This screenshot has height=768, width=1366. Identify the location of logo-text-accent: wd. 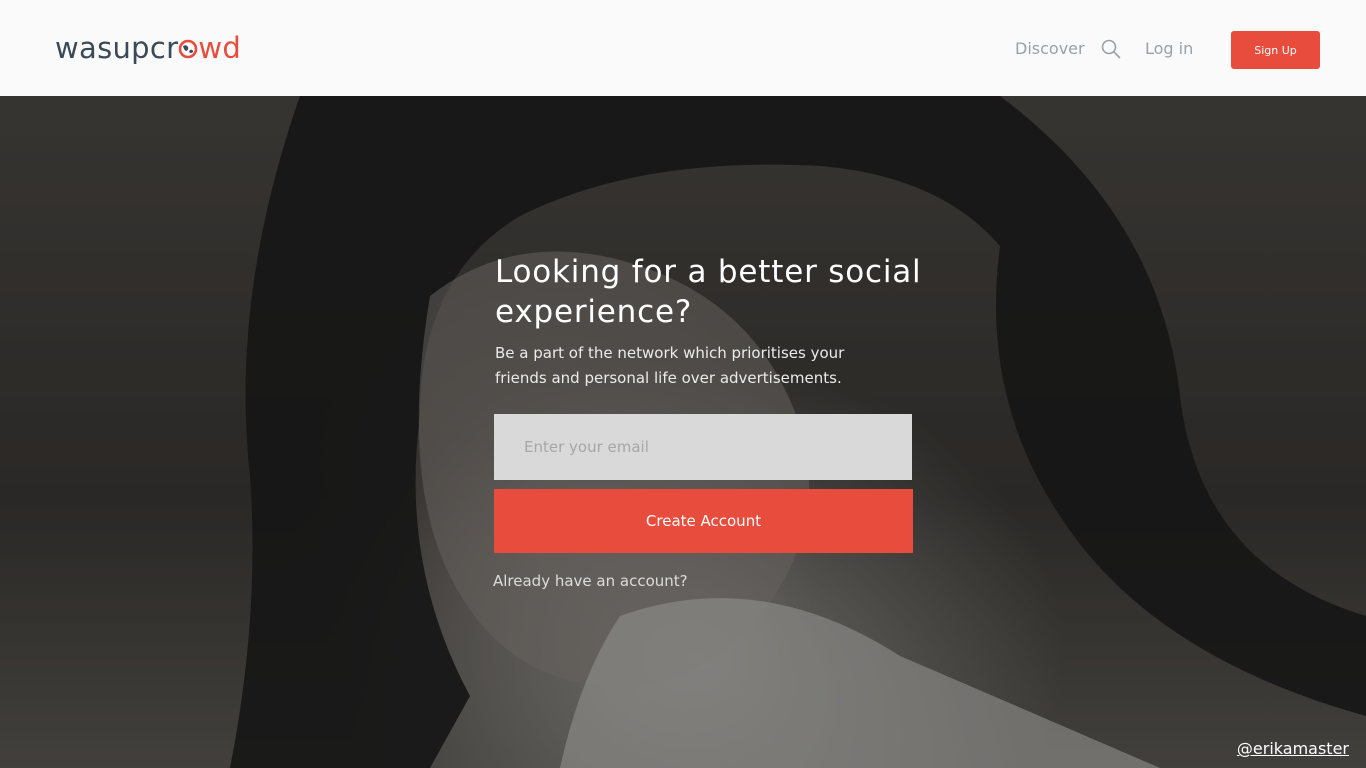
(220, 48).